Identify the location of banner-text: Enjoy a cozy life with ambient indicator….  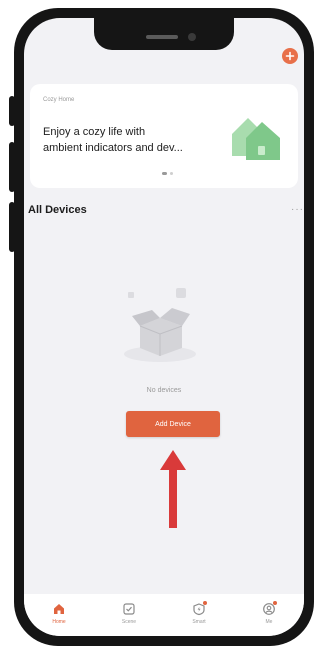
(113, 140).